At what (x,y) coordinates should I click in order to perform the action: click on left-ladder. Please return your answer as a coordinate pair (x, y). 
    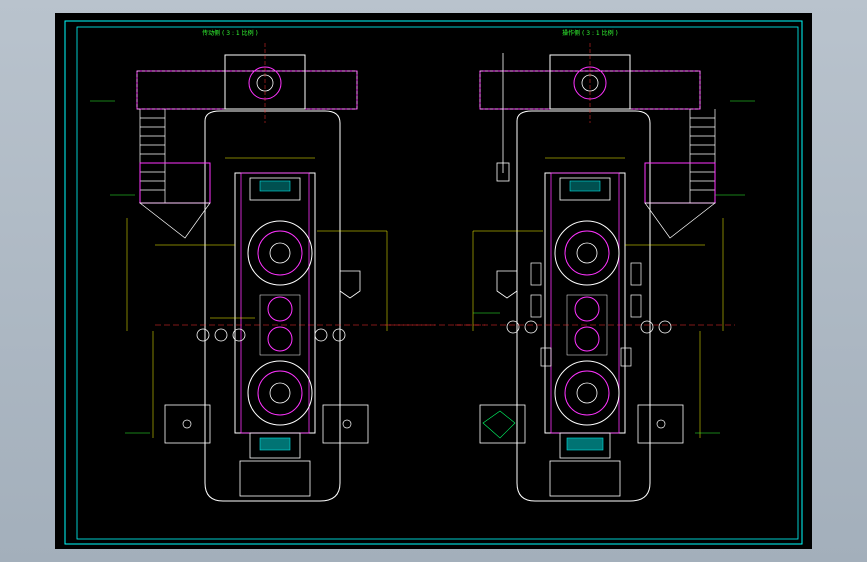
    Looking at the image, I should click on (152, 156).